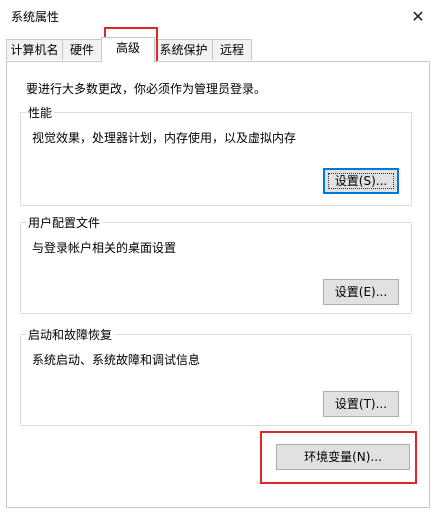 The width and height of the screenshot is (438, 520). Describe the element at coordinates (219, 17) in the screenshot. I see `title-bar: 系统属性 ✕` at that location.